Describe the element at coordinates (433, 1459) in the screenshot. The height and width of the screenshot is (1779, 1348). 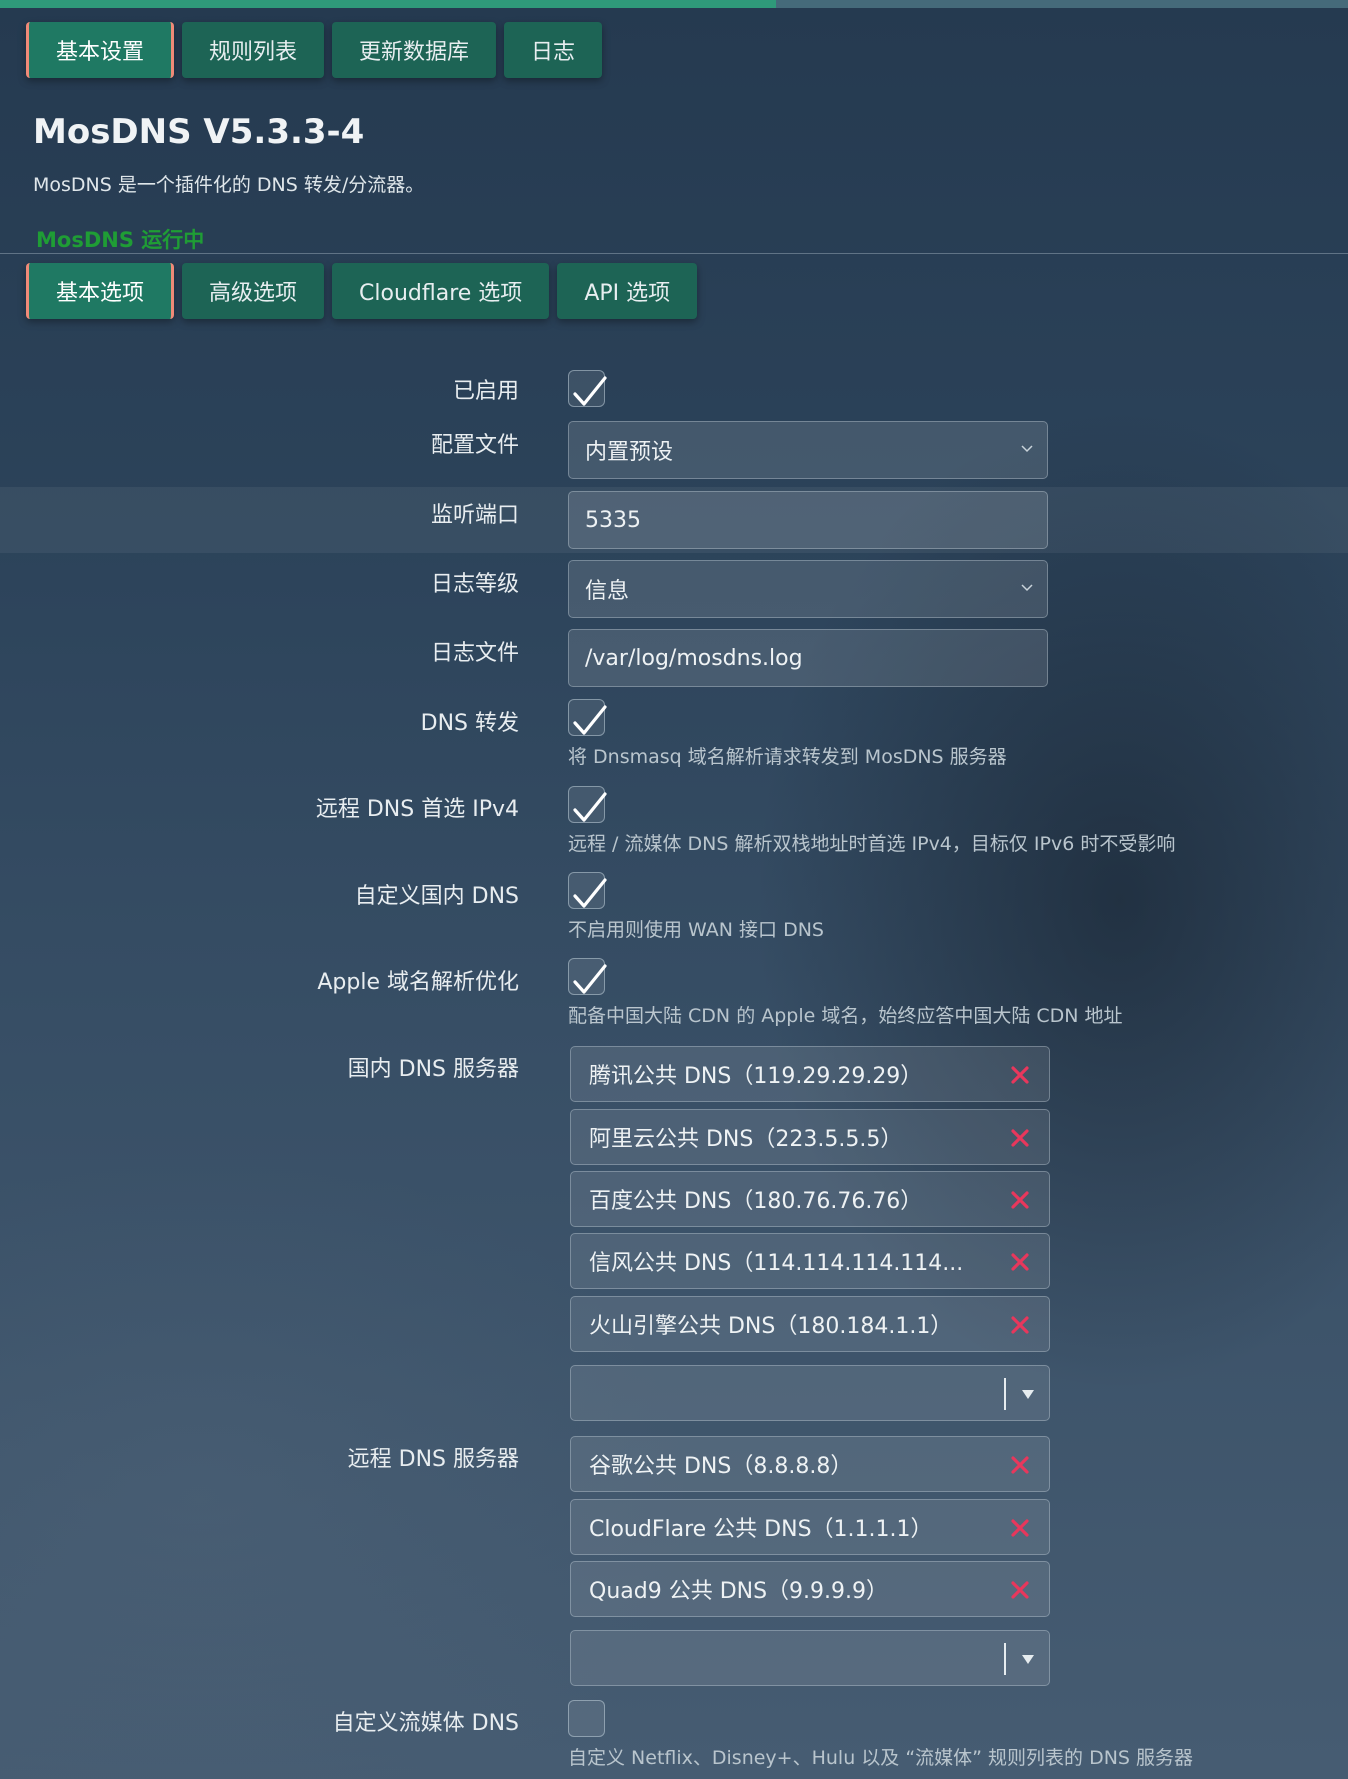
I see `remote-dns-label: 远程 DNS 服务器` at that location.